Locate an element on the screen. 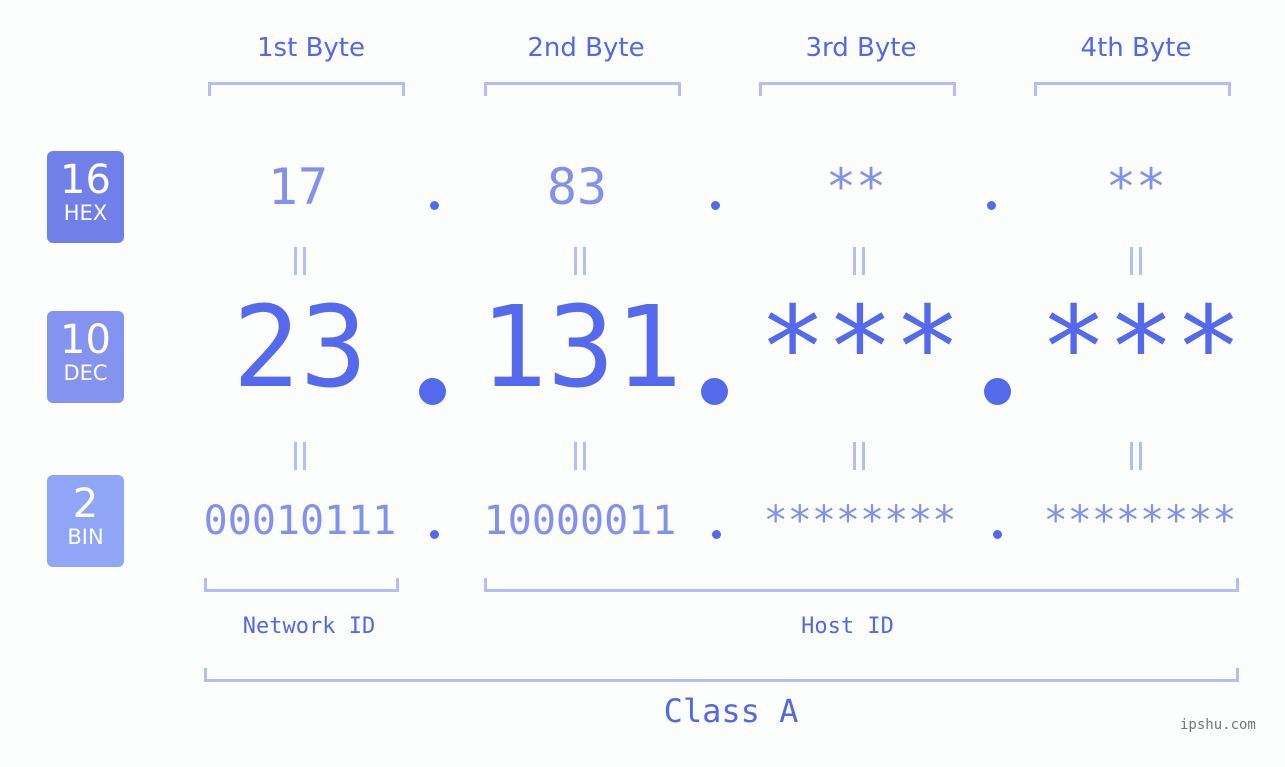  byte-3-bracket is located at coordinates (857, 89).